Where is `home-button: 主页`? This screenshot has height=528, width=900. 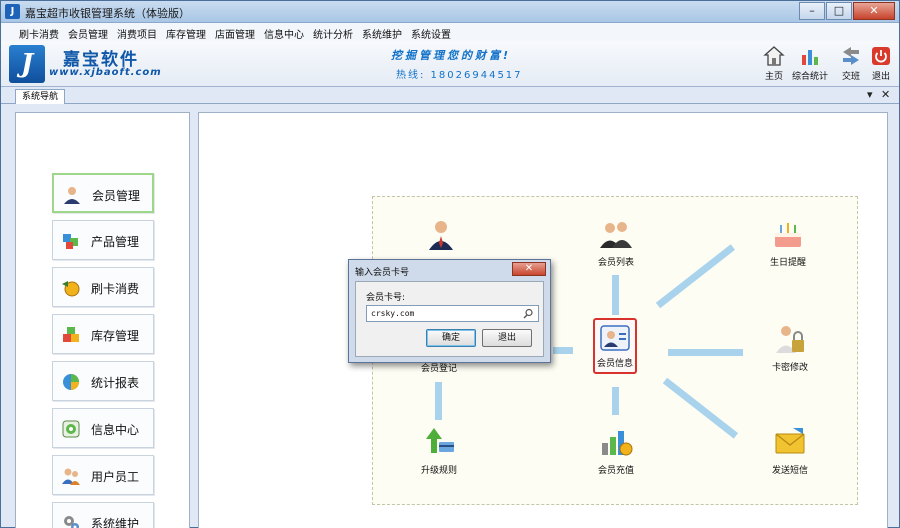 home-button: 主页 is located at coordinates (774, 65).